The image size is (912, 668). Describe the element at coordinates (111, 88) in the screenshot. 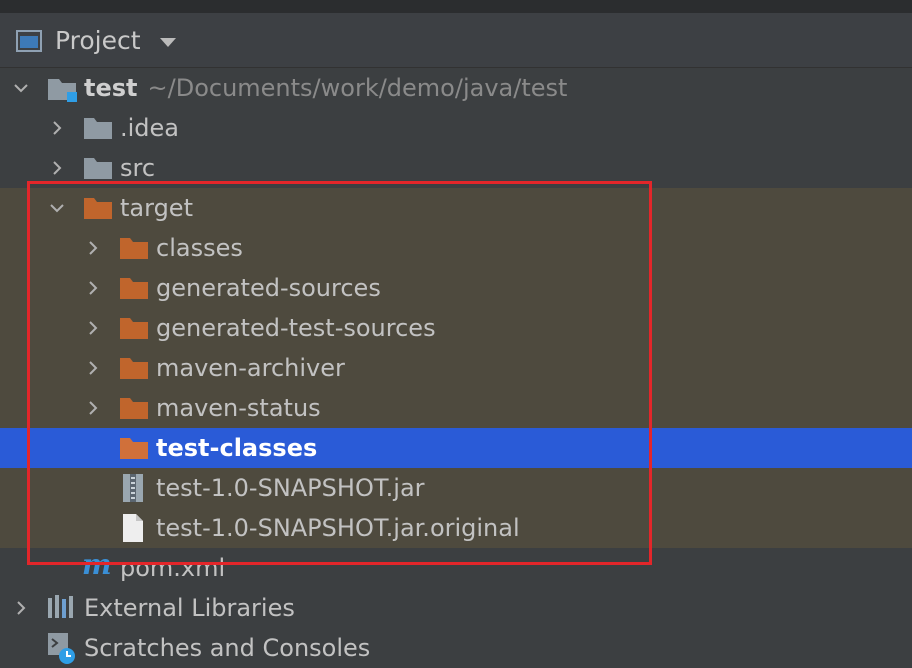

I see `root-name: test` at that location.